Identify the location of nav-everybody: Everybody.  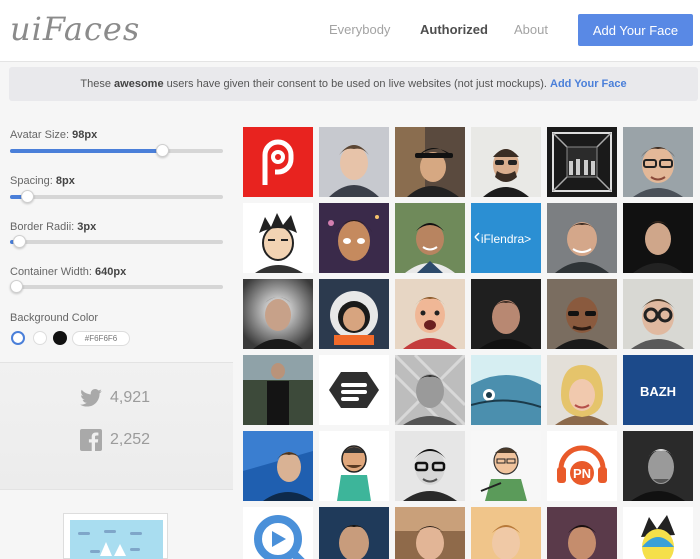
(359, 29).